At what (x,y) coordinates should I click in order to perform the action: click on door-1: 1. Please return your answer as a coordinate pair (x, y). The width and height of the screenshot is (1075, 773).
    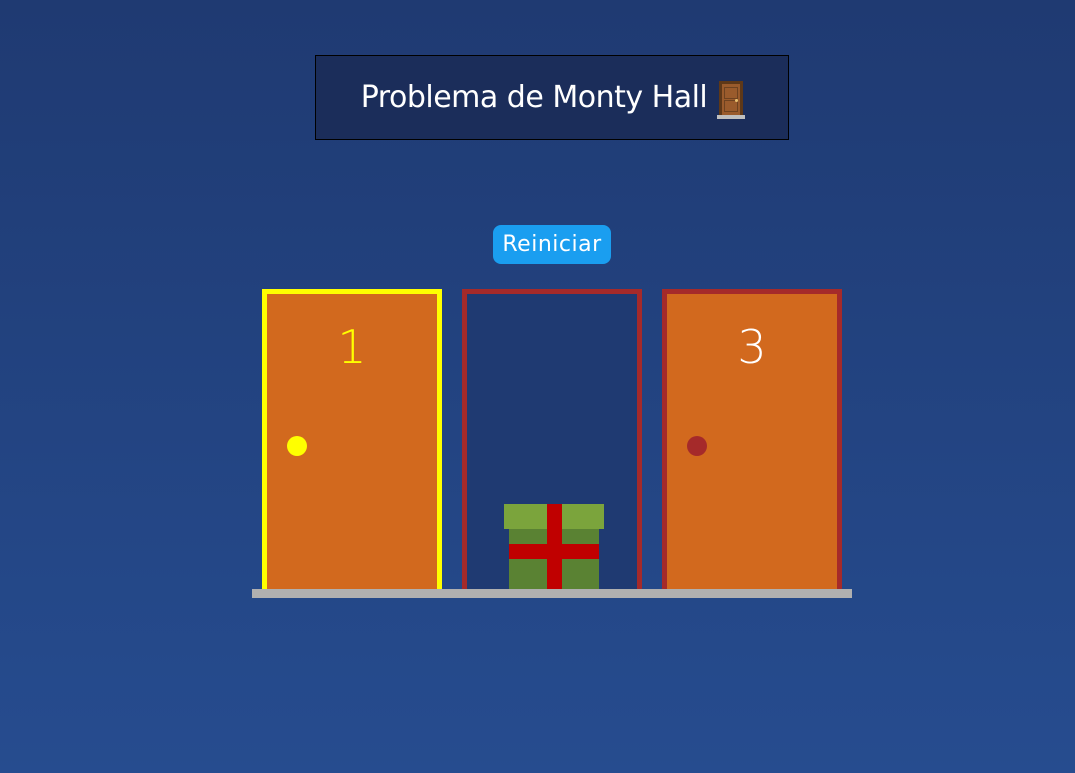
    Looking at the image, I should click on (352, 439).